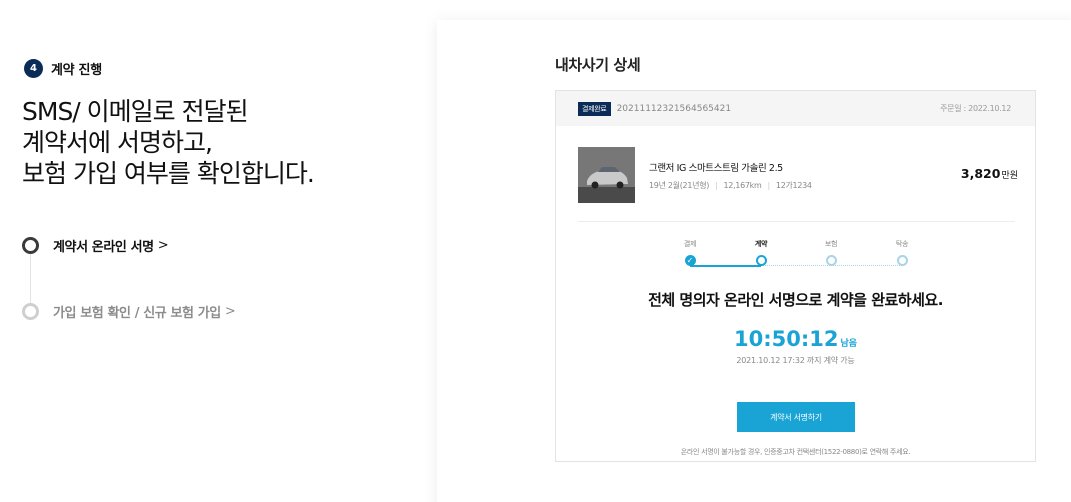  Describe the element at coordinates (690, 260) in the screenshot. I see `check-icon: ✓` at that location.